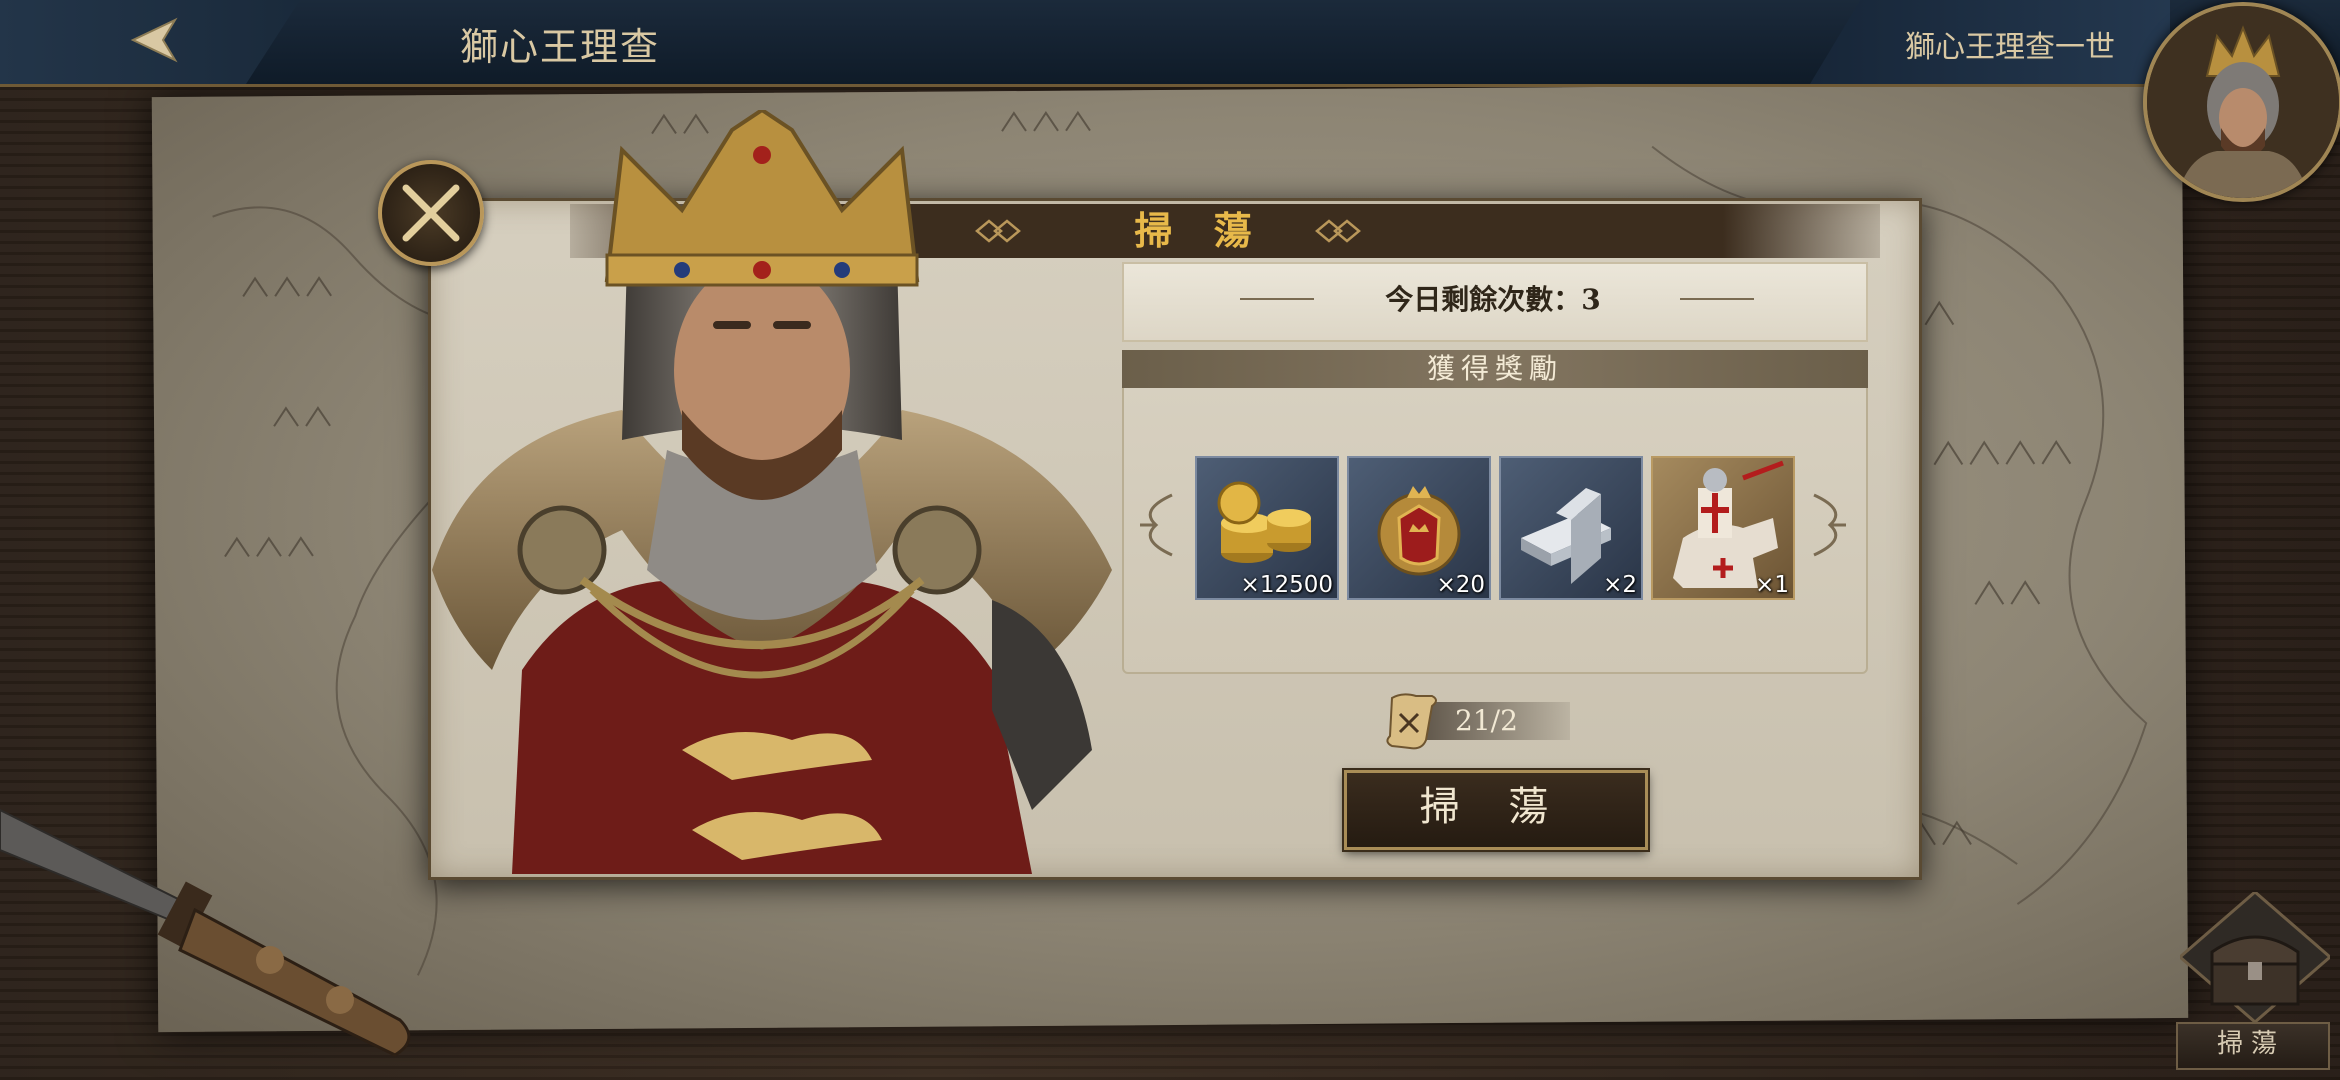 Image resolution: width=2340 pixels, height=1080 pixels. Describe the element at coordinates (1493, 299) in the screenshot. I see `remaining-count-label: 今日剩餘次數：3` at that location.